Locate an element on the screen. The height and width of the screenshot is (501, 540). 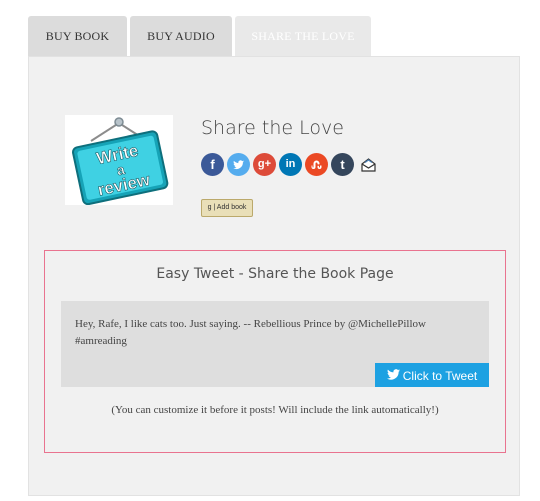
linkedin-icon: in is located at coordinates (290, 164).